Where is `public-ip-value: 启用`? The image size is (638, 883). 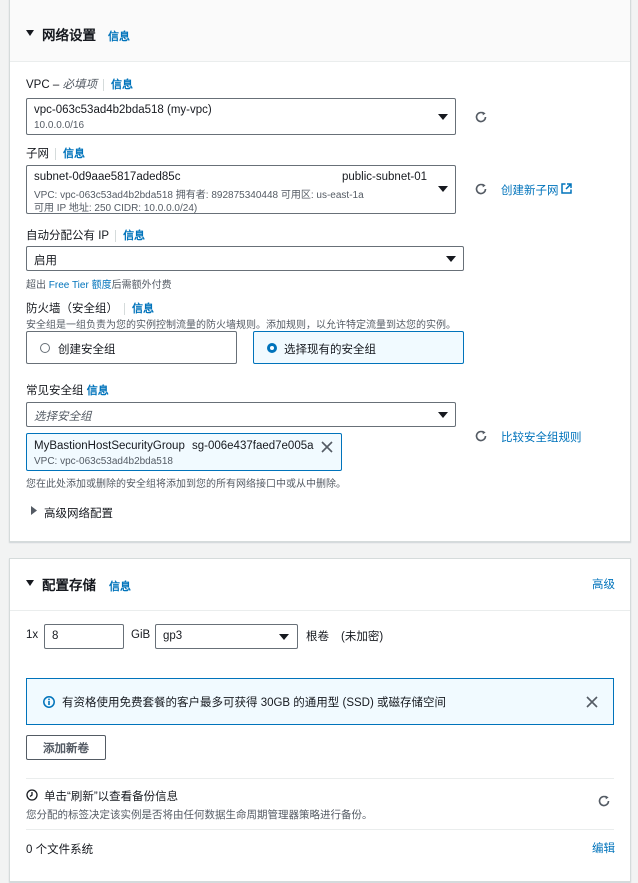 public-ip-value: 启用 is located at coordinates (45, 261).